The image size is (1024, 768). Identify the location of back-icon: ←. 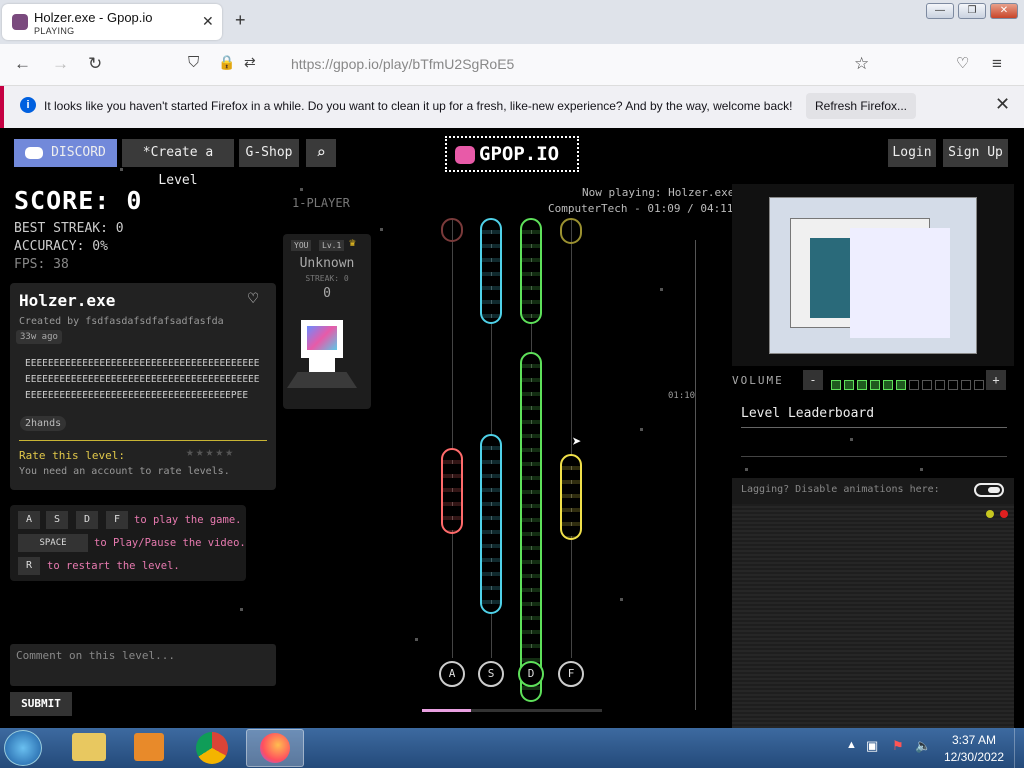
(22, 64).